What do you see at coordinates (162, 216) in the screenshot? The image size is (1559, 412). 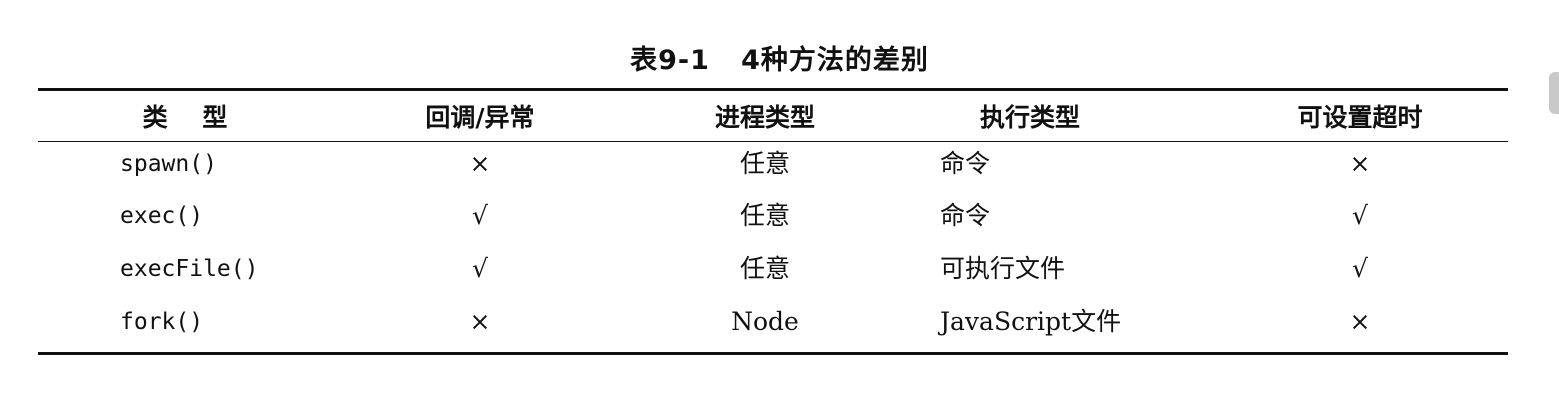 I see `cell-method: exec()` at bounding box center [162, 216].